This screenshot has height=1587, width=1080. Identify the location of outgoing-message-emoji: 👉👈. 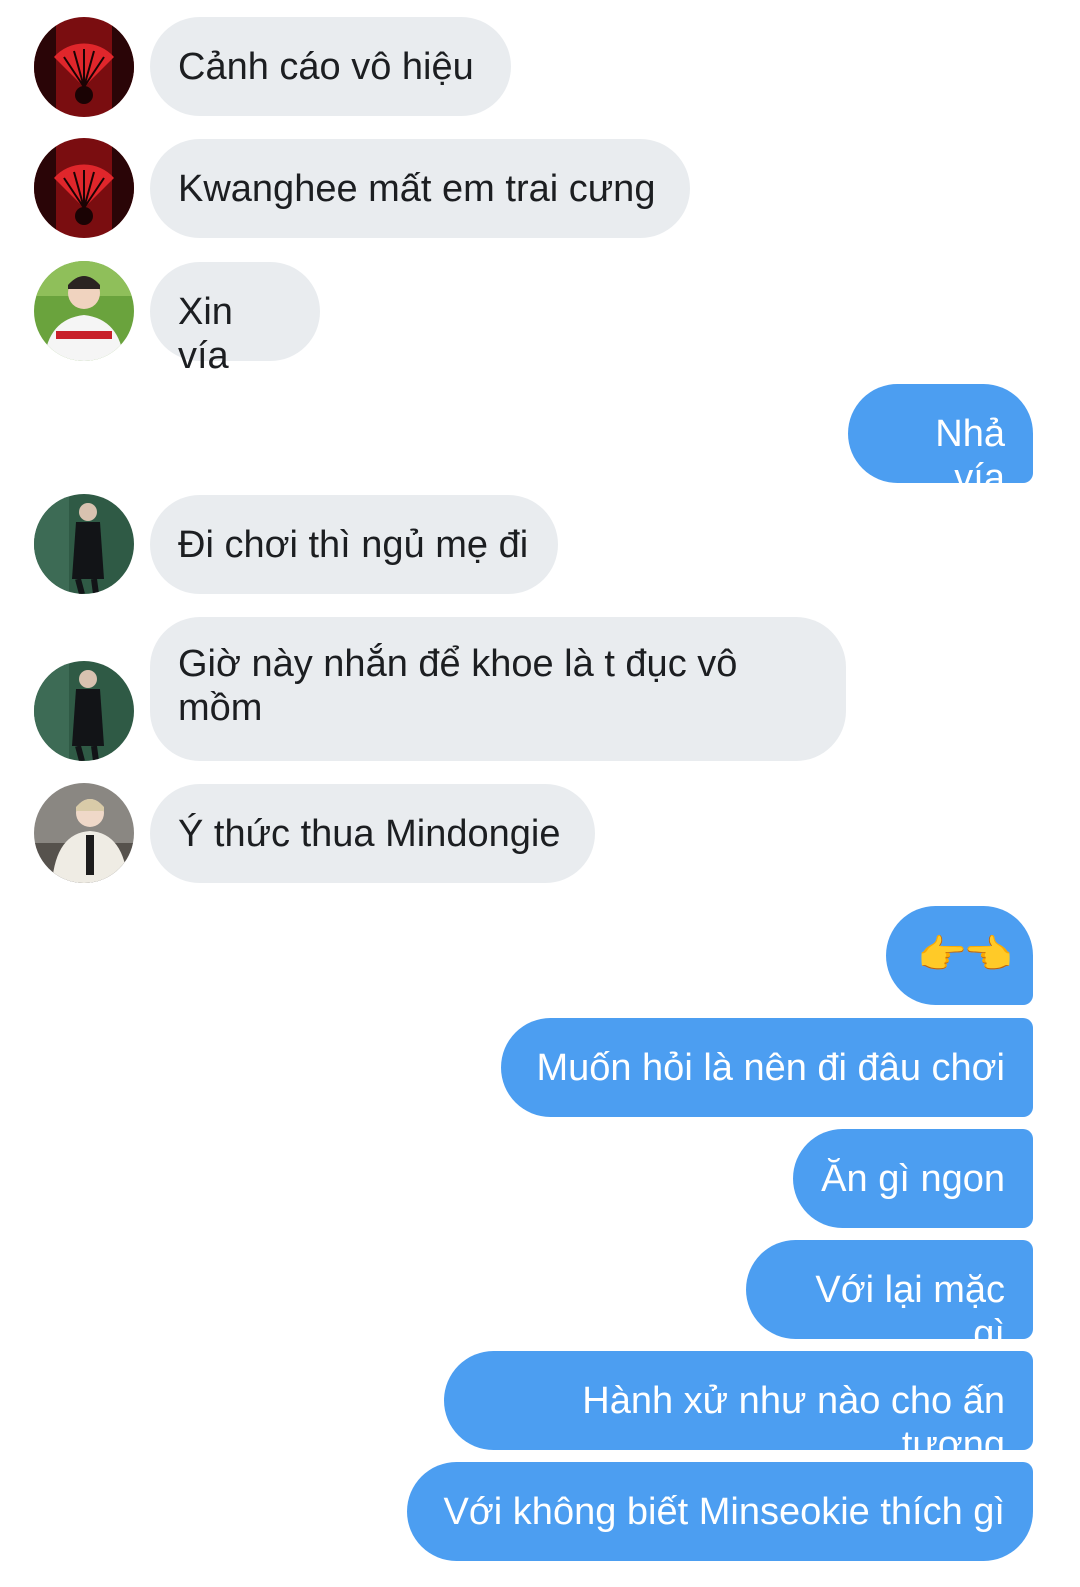
(959, 955).